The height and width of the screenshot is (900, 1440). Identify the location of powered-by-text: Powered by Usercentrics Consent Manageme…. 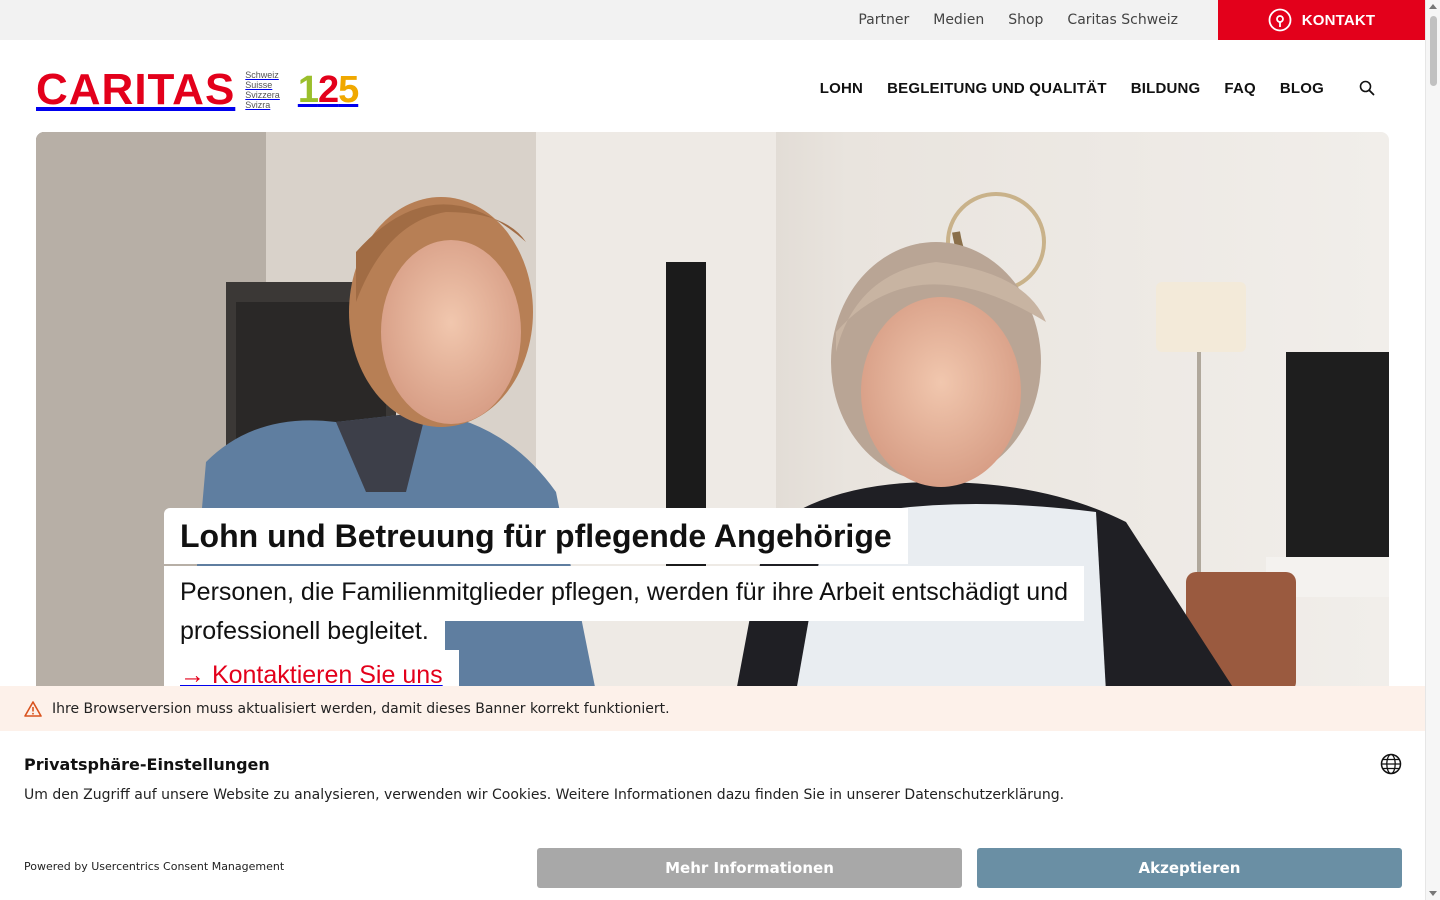
(154, 866).